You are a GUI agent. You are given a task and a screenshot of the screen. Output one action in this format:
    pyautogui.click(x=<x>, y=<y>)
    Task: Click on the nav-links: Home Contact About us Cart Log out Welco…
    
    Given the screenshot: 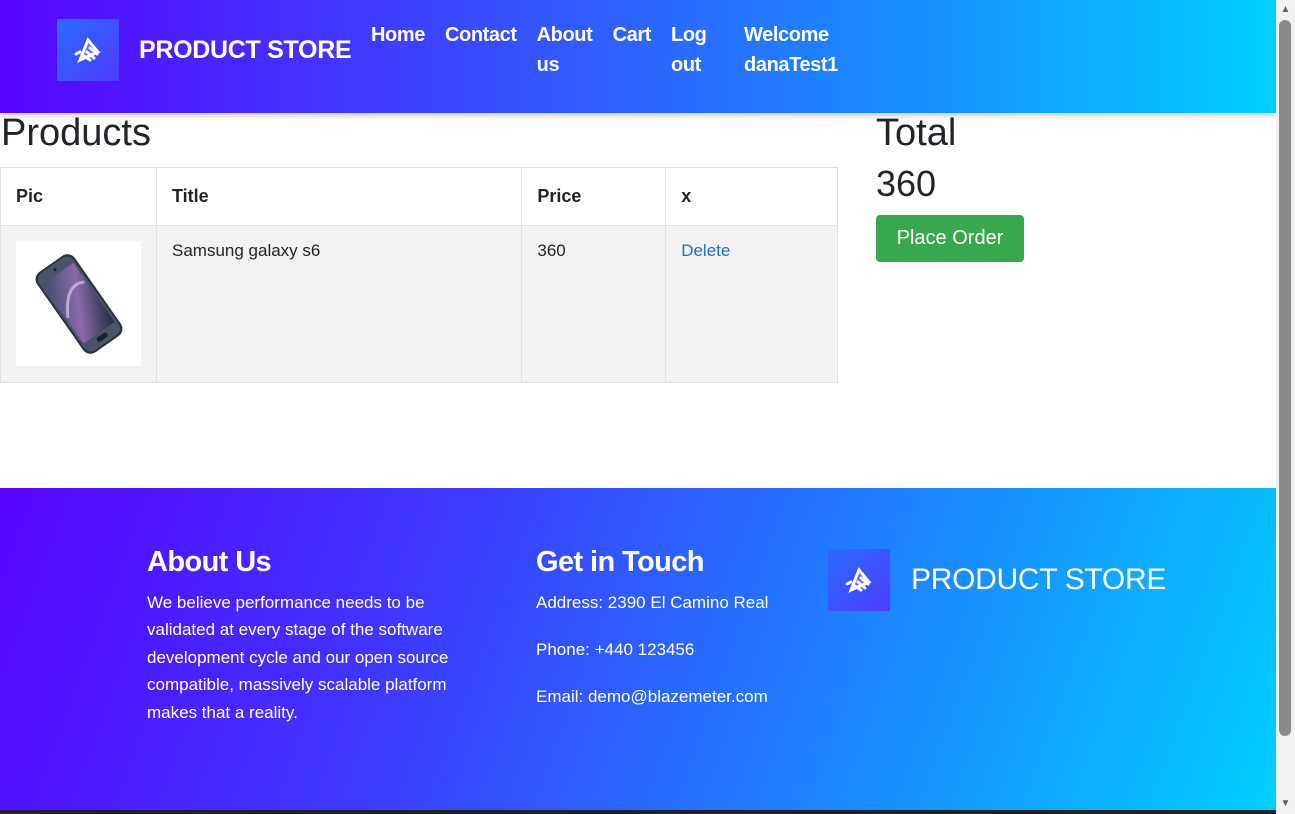 What is the action you would take?
    pyautogui.click(x=622, y=50)
    